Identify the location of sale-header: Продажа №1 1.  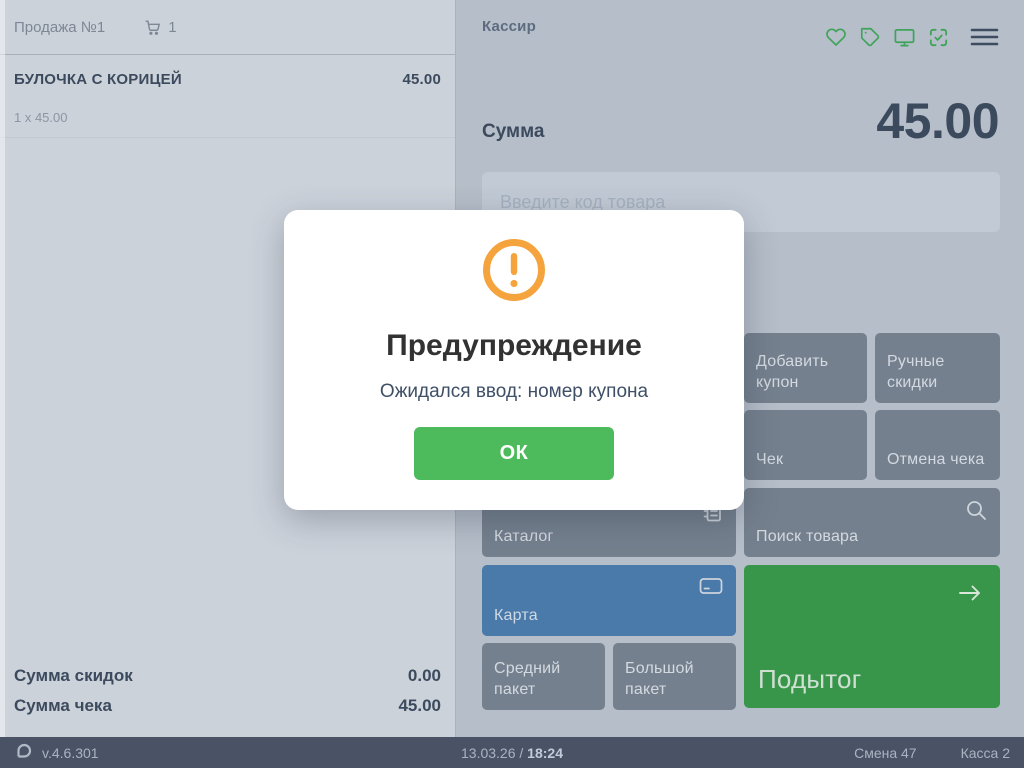
(227, 27).